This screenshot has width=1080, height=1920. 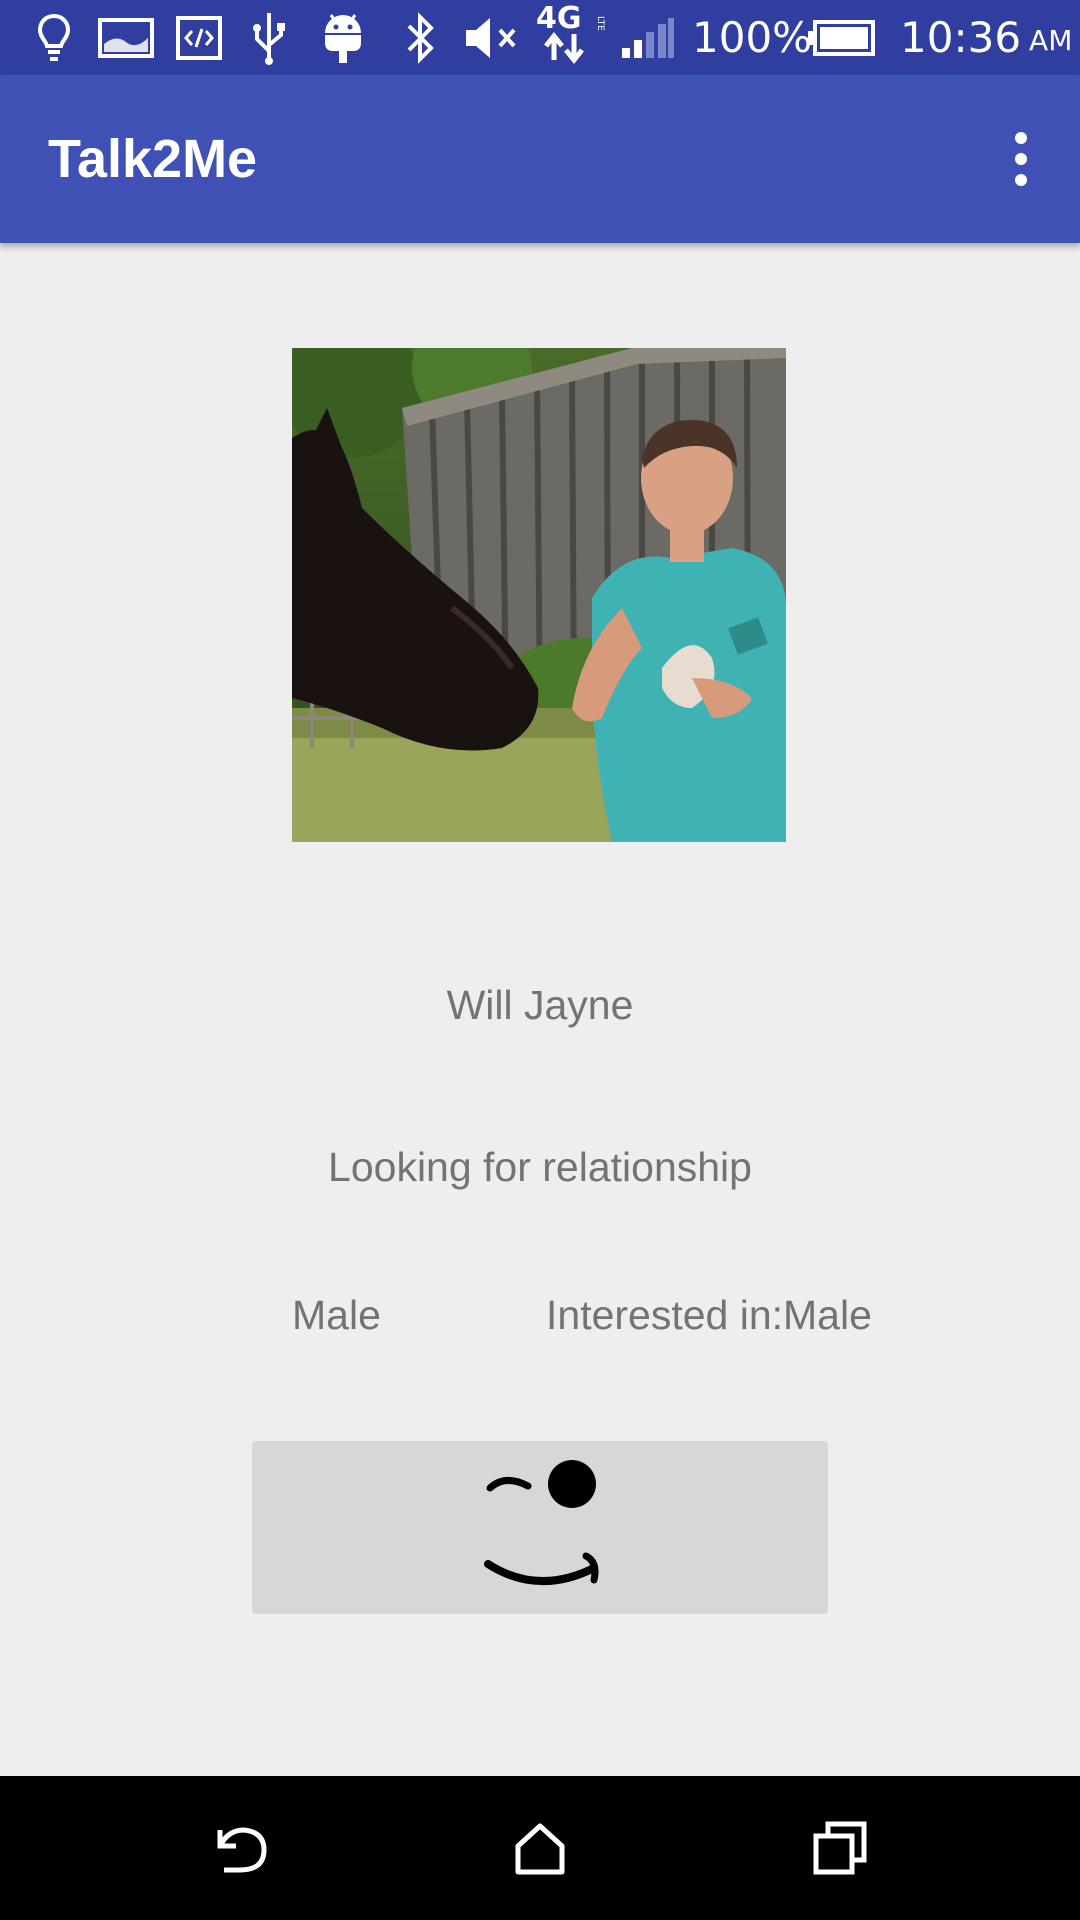 What do you see at coordinates (1021, 138) in the screenshot?
I see `more-vert-icon` at bounding box center [1021, 138].